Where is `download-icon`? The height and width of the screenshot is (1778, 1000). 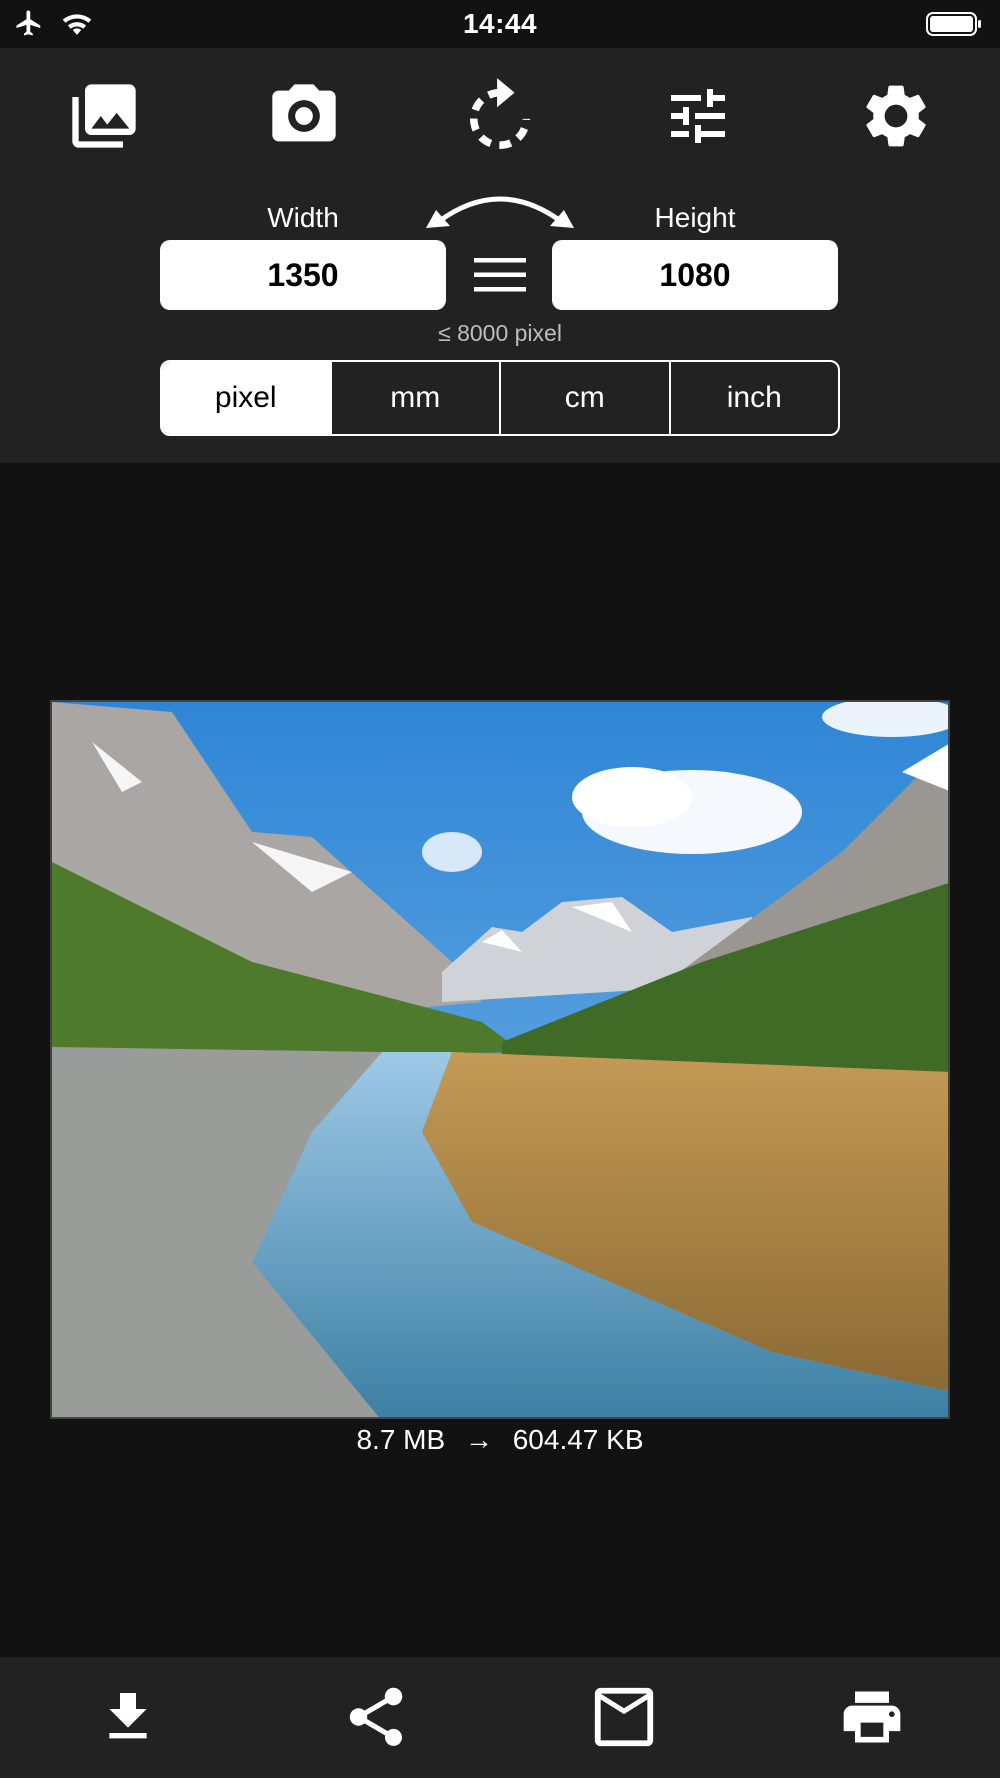 download-icon is located at coordinates (128, 1717).